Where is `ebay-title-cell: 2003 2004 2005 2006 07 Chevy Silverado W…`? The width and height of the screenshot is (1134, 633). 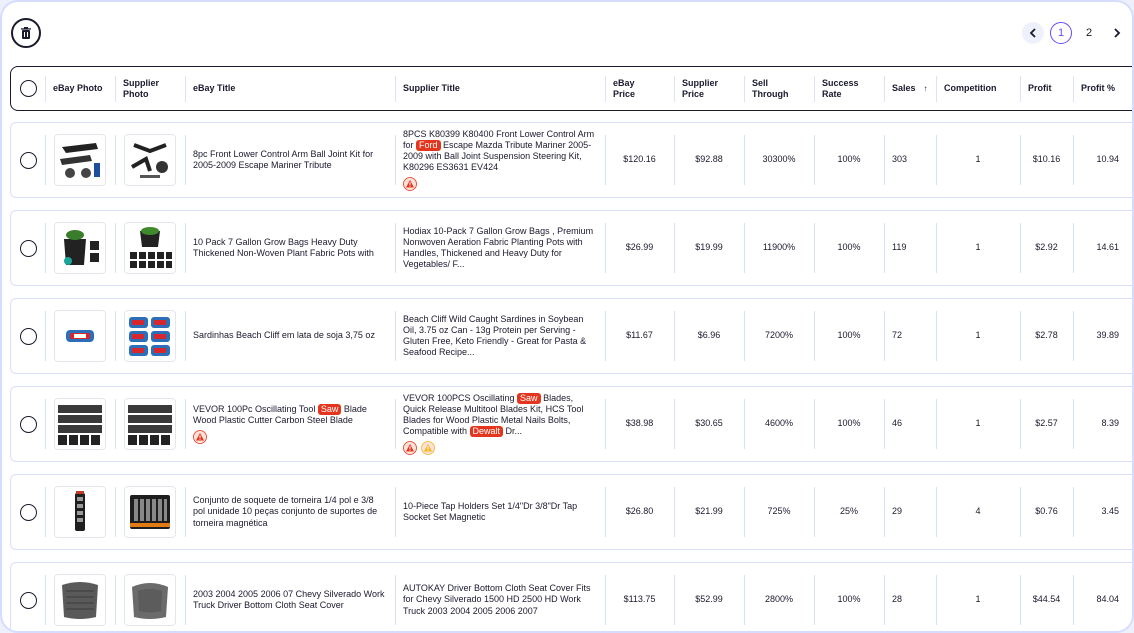
ebay-title-cell: 2003 2004 2005 2006 07 Chevy Silverado W… is located at coordinates (290, 597).